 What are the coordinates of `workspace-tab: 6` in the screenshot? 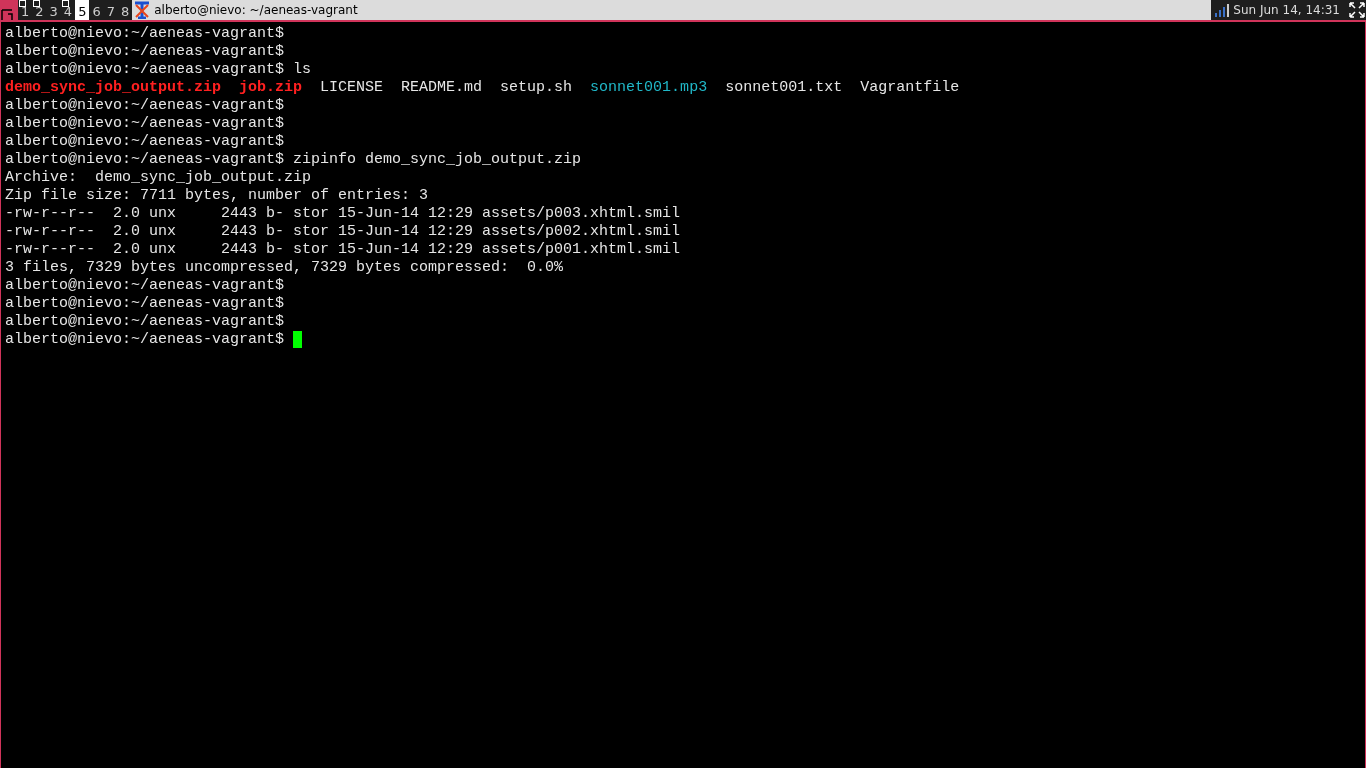 It's located at (96, 10).